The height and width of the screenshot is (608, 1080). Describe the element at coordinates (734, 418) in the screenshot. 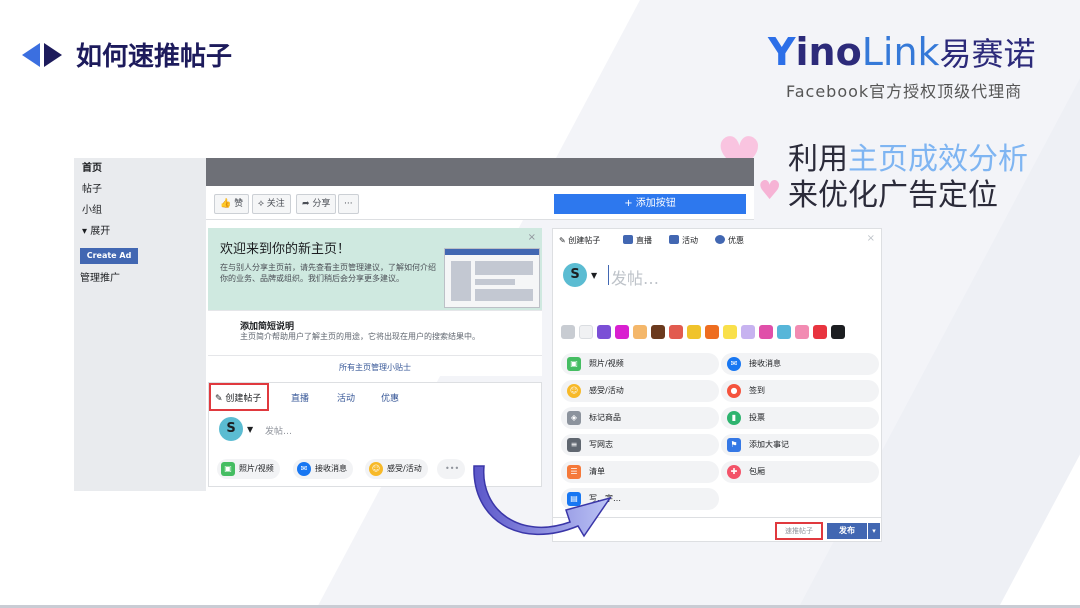

I see `poll-icon: ▮` at that location.